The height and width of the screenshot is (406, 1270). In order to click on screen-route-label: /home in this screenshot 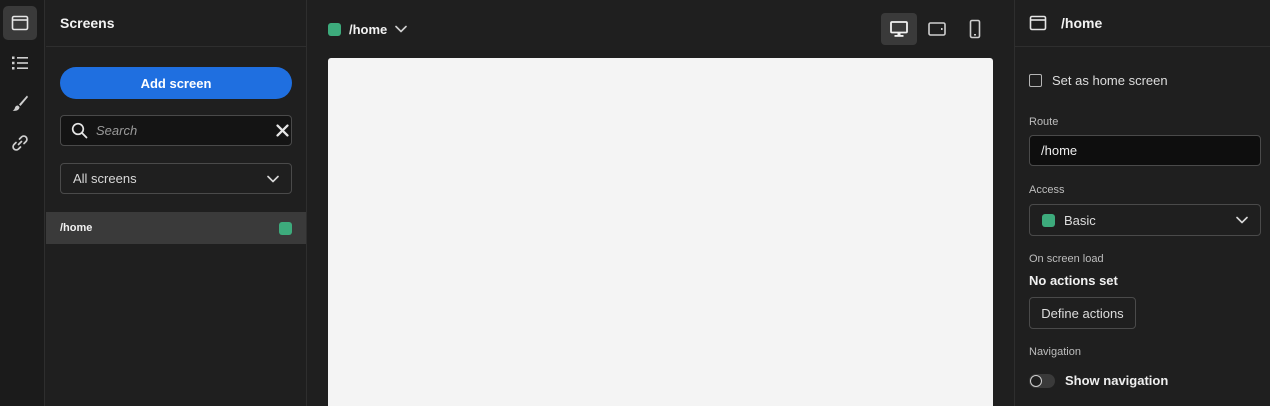, I will do `click(76, 228)`.